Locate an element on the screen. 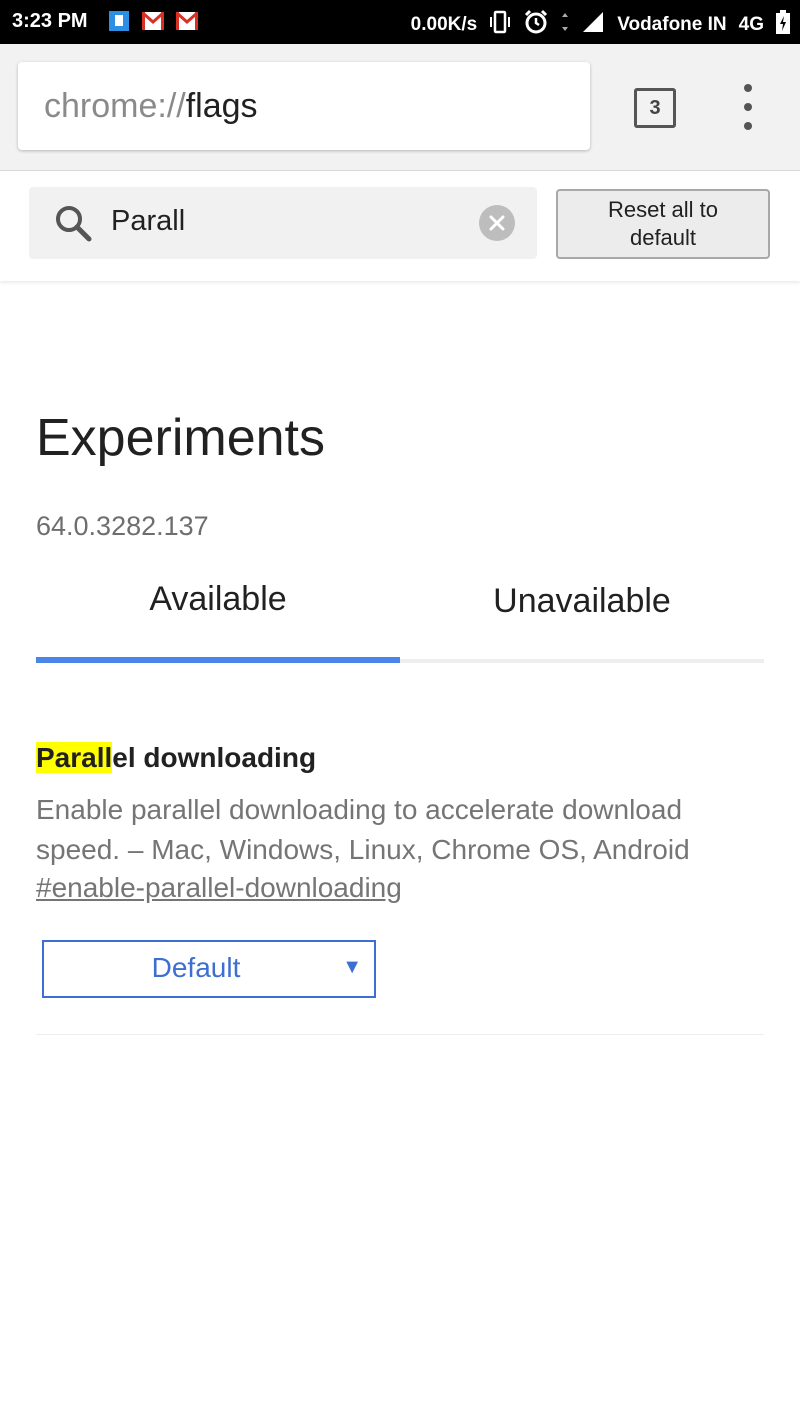 The image size is (800, 1422). tab-count: 3 is located at coordinates (655, 107).